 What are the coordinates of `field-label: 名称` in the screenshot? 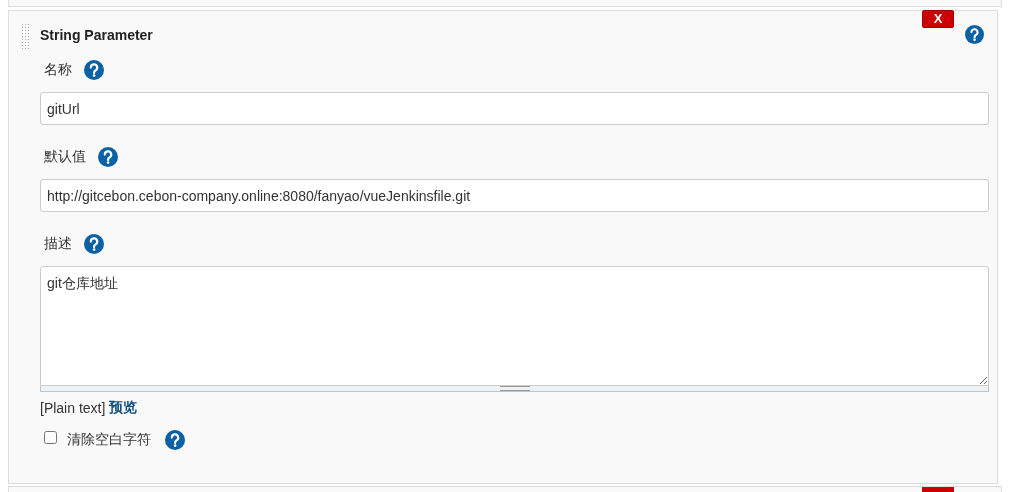 It's located at (58, 70).